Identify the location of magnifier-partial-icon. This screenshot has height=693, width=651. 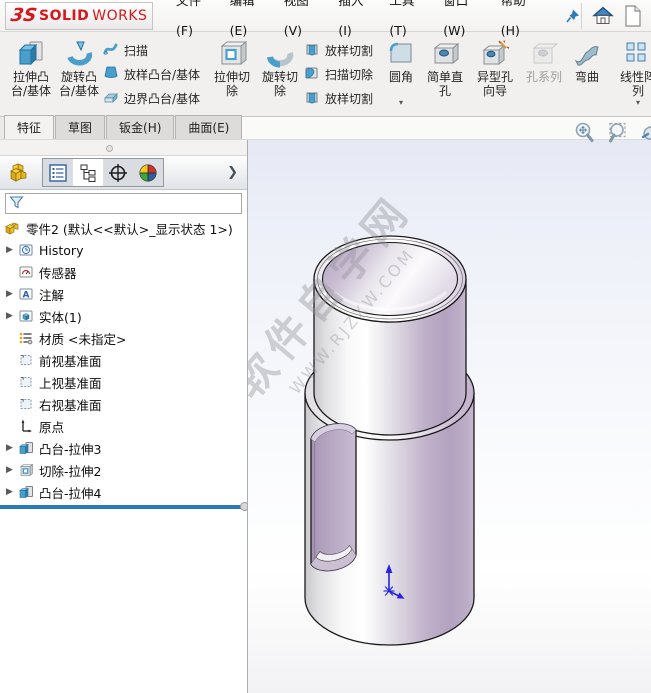
(645, 133).